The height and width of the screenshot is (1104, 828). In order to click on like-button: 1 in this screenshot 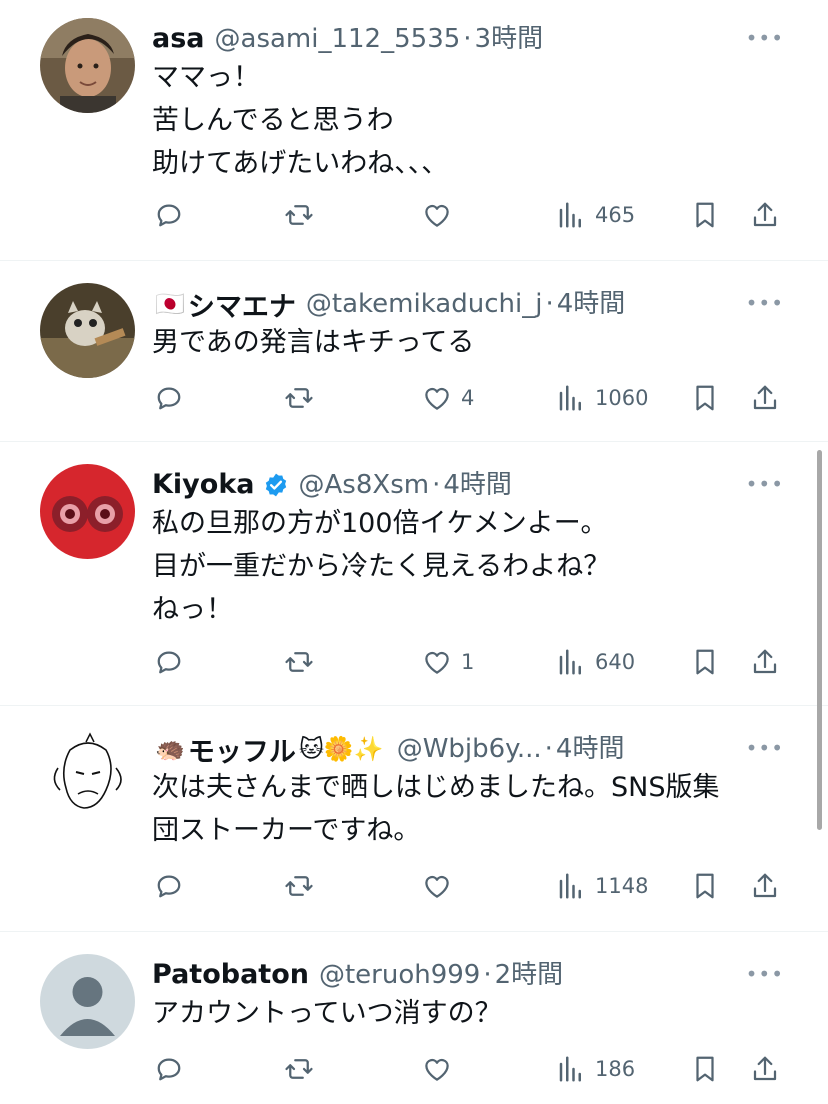, I will do `click(448, 662)`.